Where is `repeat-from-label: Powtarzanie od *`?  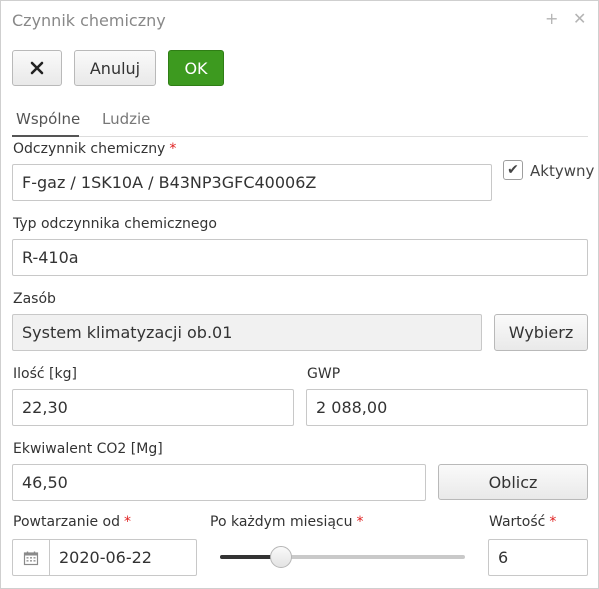
repeat-from-label: Powtarzanie od * is located at coordinates (72, 522).